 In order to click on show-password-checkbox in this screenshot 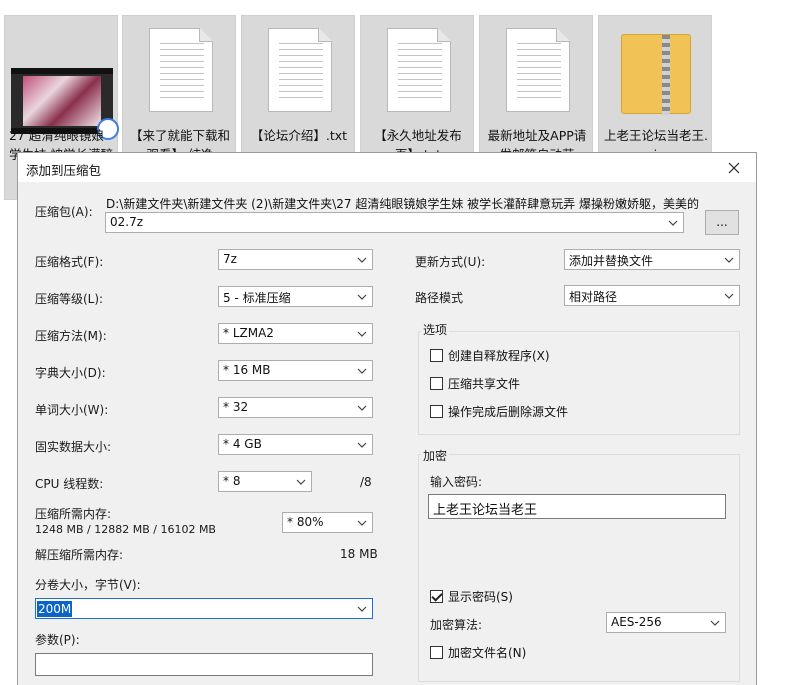, I will do `click(436, 596)`.